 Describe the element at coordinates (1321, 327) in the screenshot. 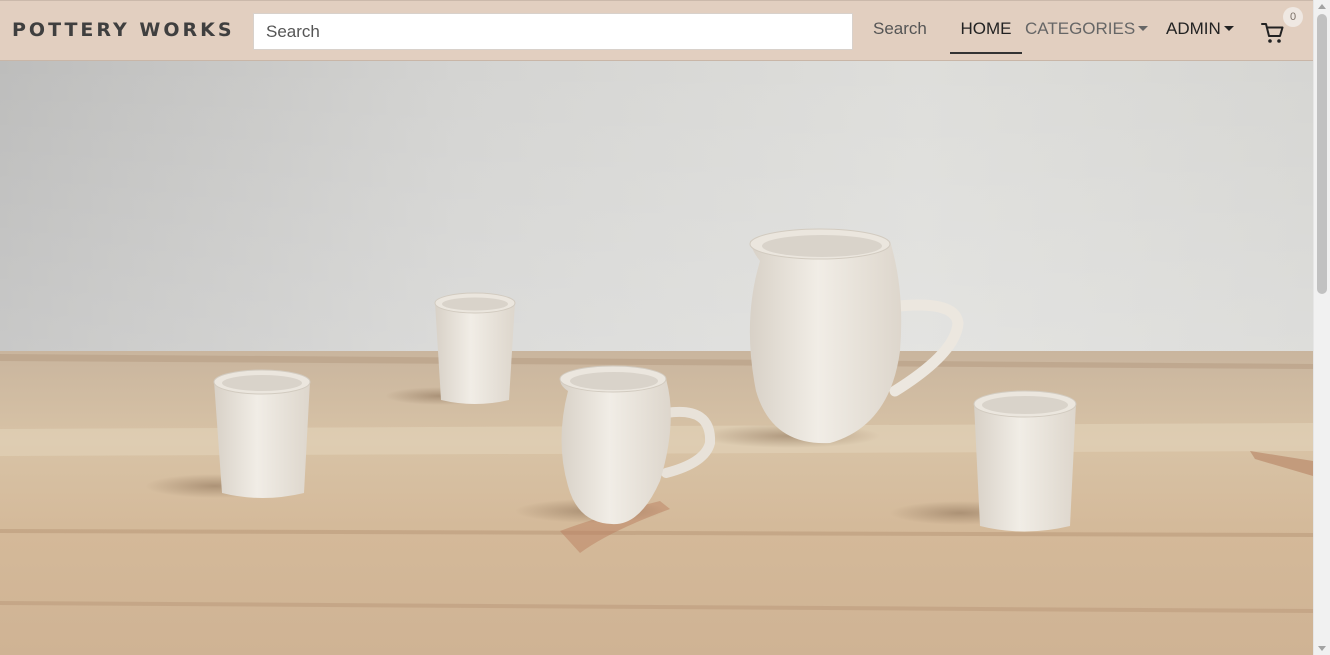

I see `page-scrollbar` at that location.